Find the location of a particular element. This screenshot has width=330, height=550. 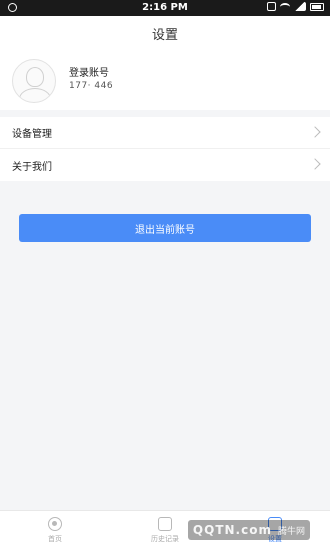

status-icons is located at coordinates (295, 6).